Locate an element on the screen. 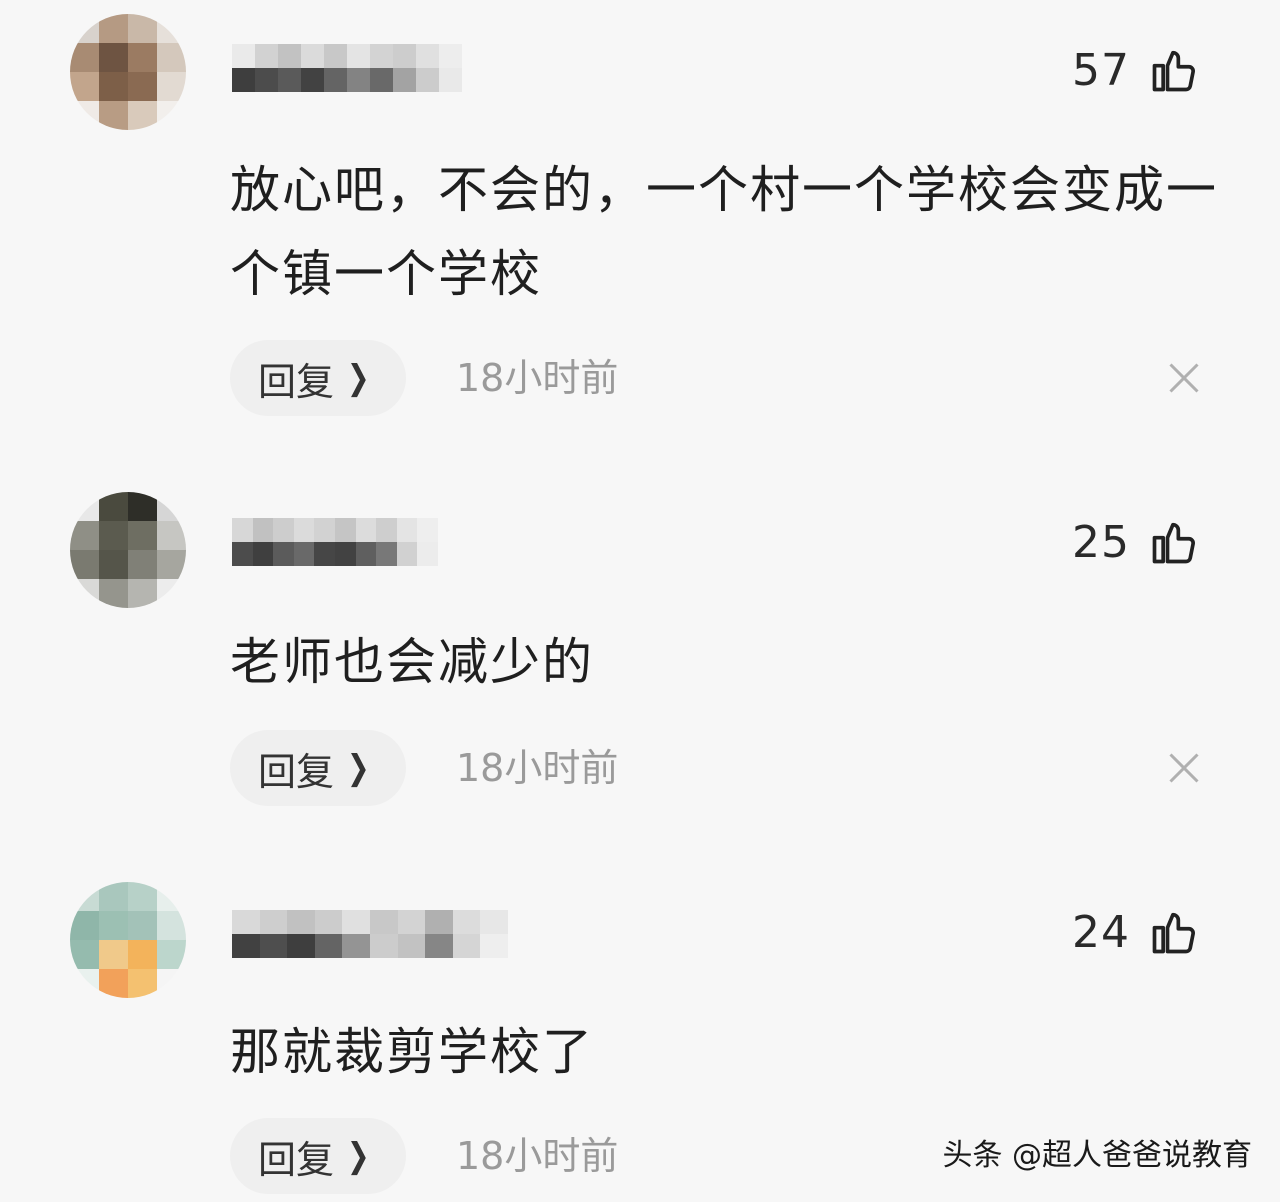  like-group: 25 is located at coordinates (1136, 542).